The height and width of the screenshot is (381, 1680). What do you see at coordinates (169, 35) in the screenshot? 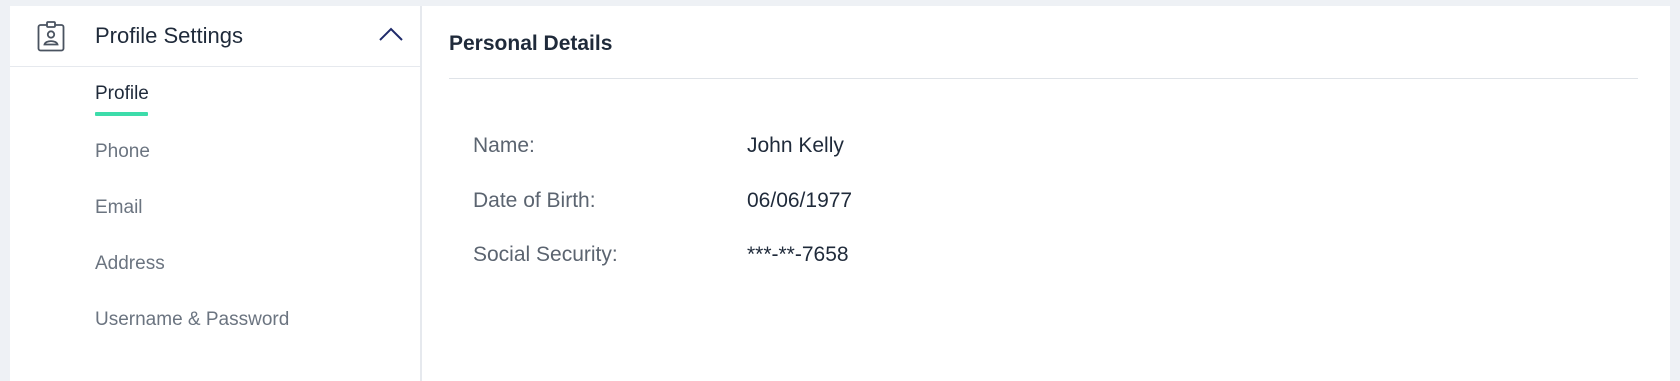
I see `sidebar-title: Profile Settings` at bounding box center [169, 35].